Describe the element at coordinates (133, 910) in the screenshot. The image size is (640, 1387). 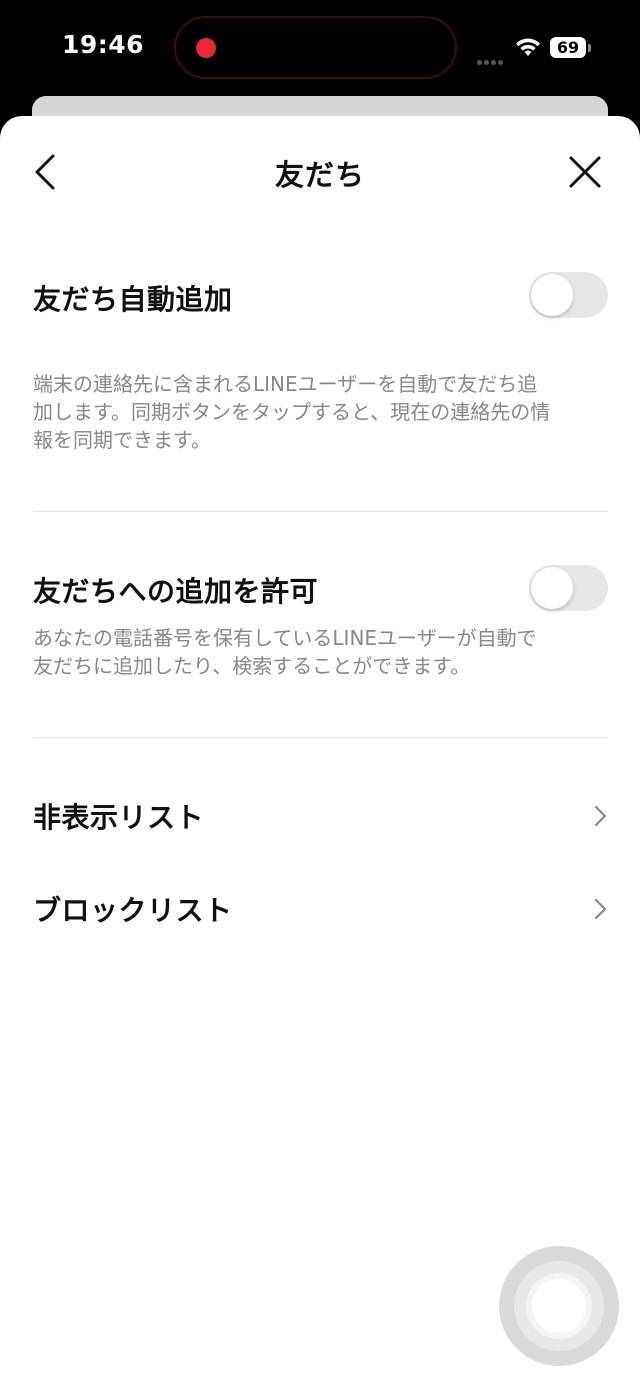
I see `block-list-label: ブロックリスト` at that location.